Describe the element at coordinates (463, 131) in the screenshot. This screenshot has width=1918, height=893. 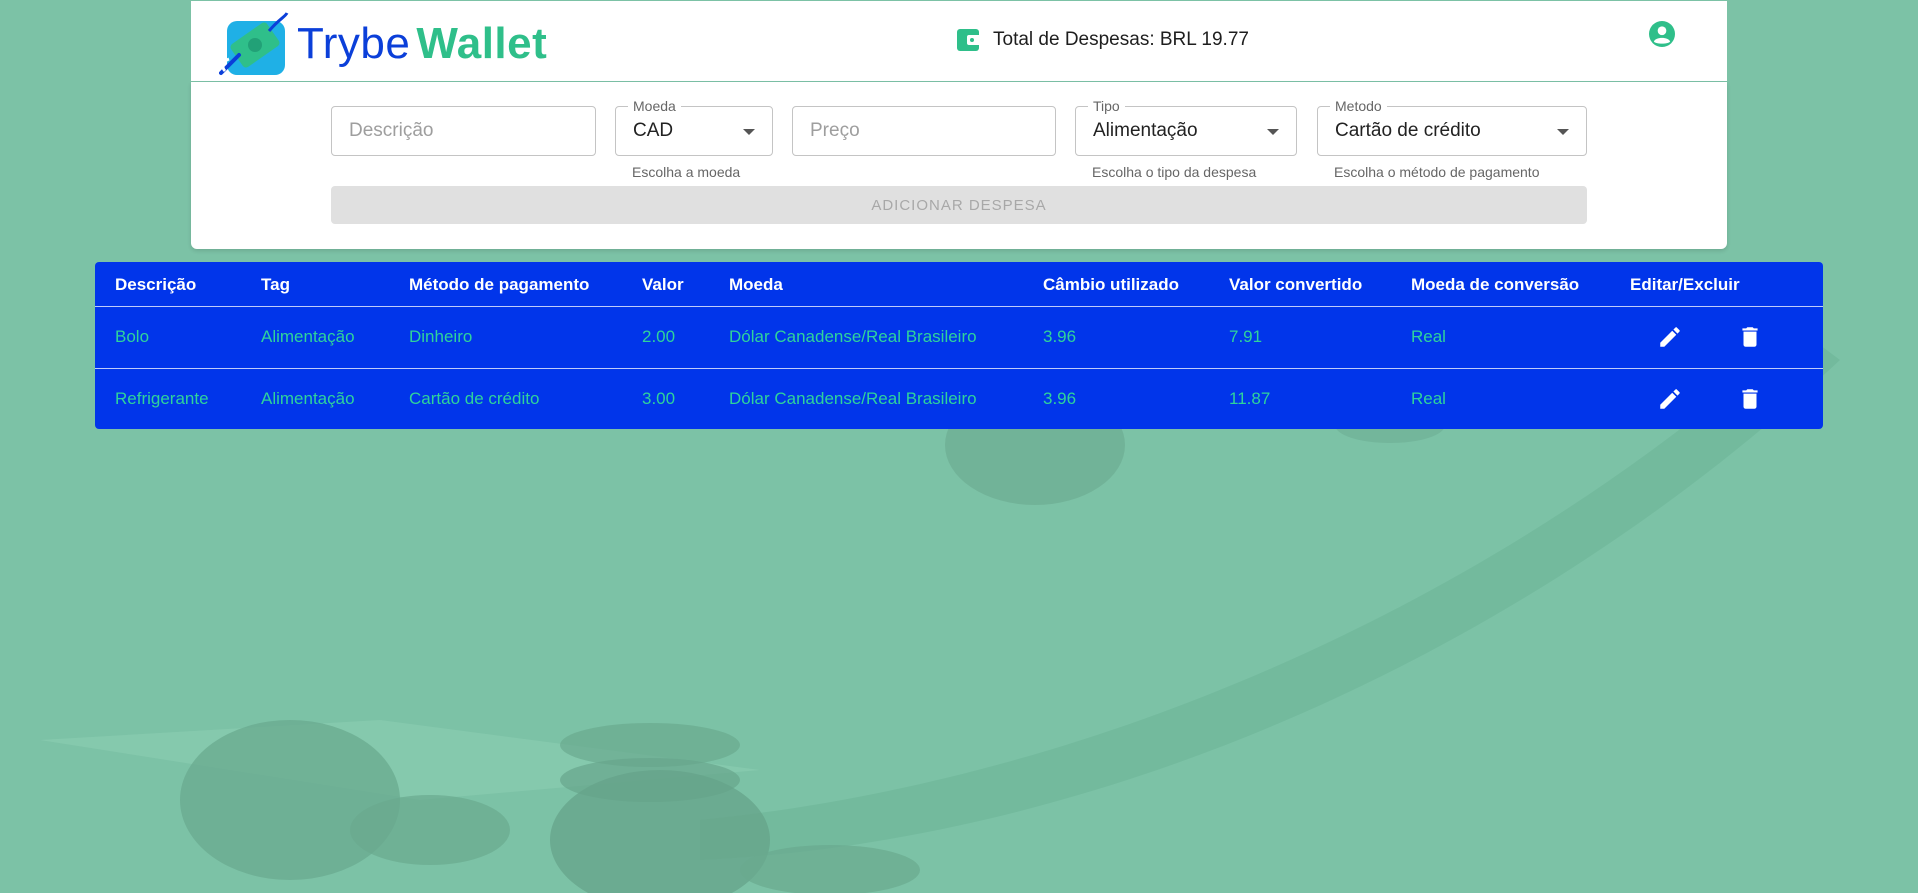
I see `description-input: Descrição` at that location.